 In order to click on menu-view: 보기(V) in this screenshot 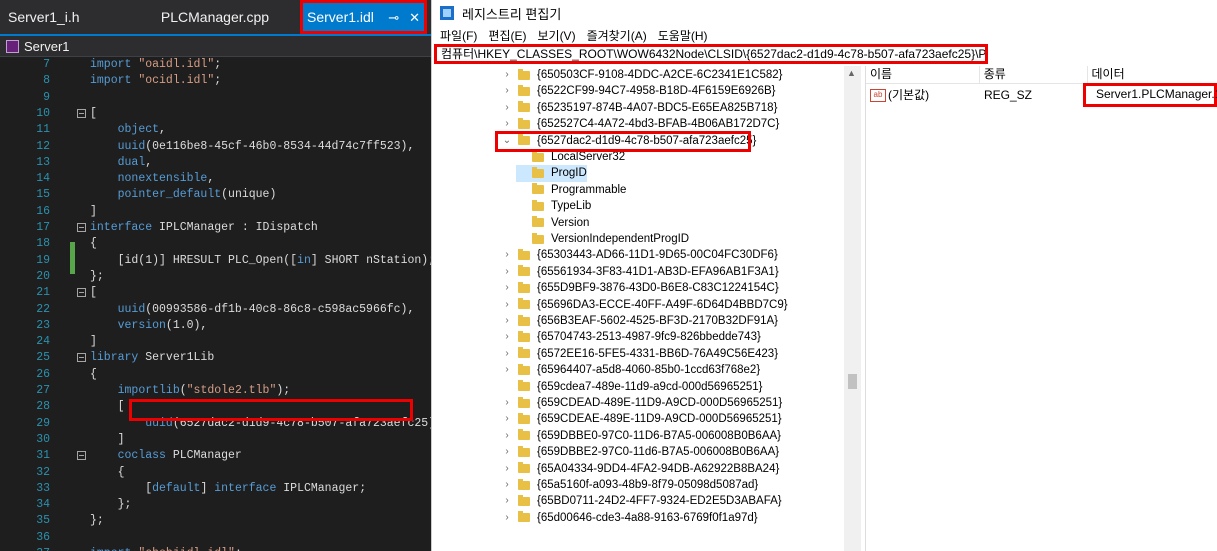, I will do `click(556, 35)`.